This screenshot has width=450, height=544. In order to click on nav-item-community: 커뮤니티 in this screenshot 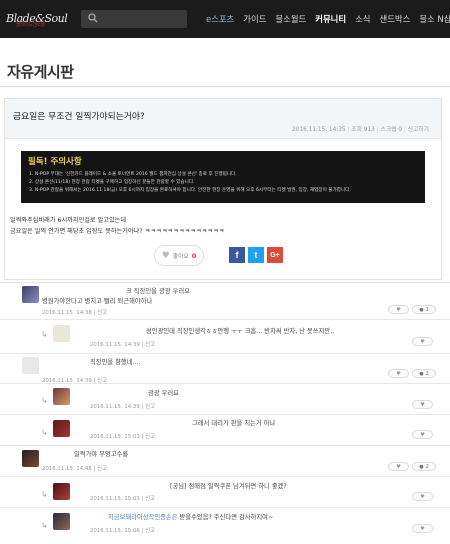, I will do `click(330, 19)`.